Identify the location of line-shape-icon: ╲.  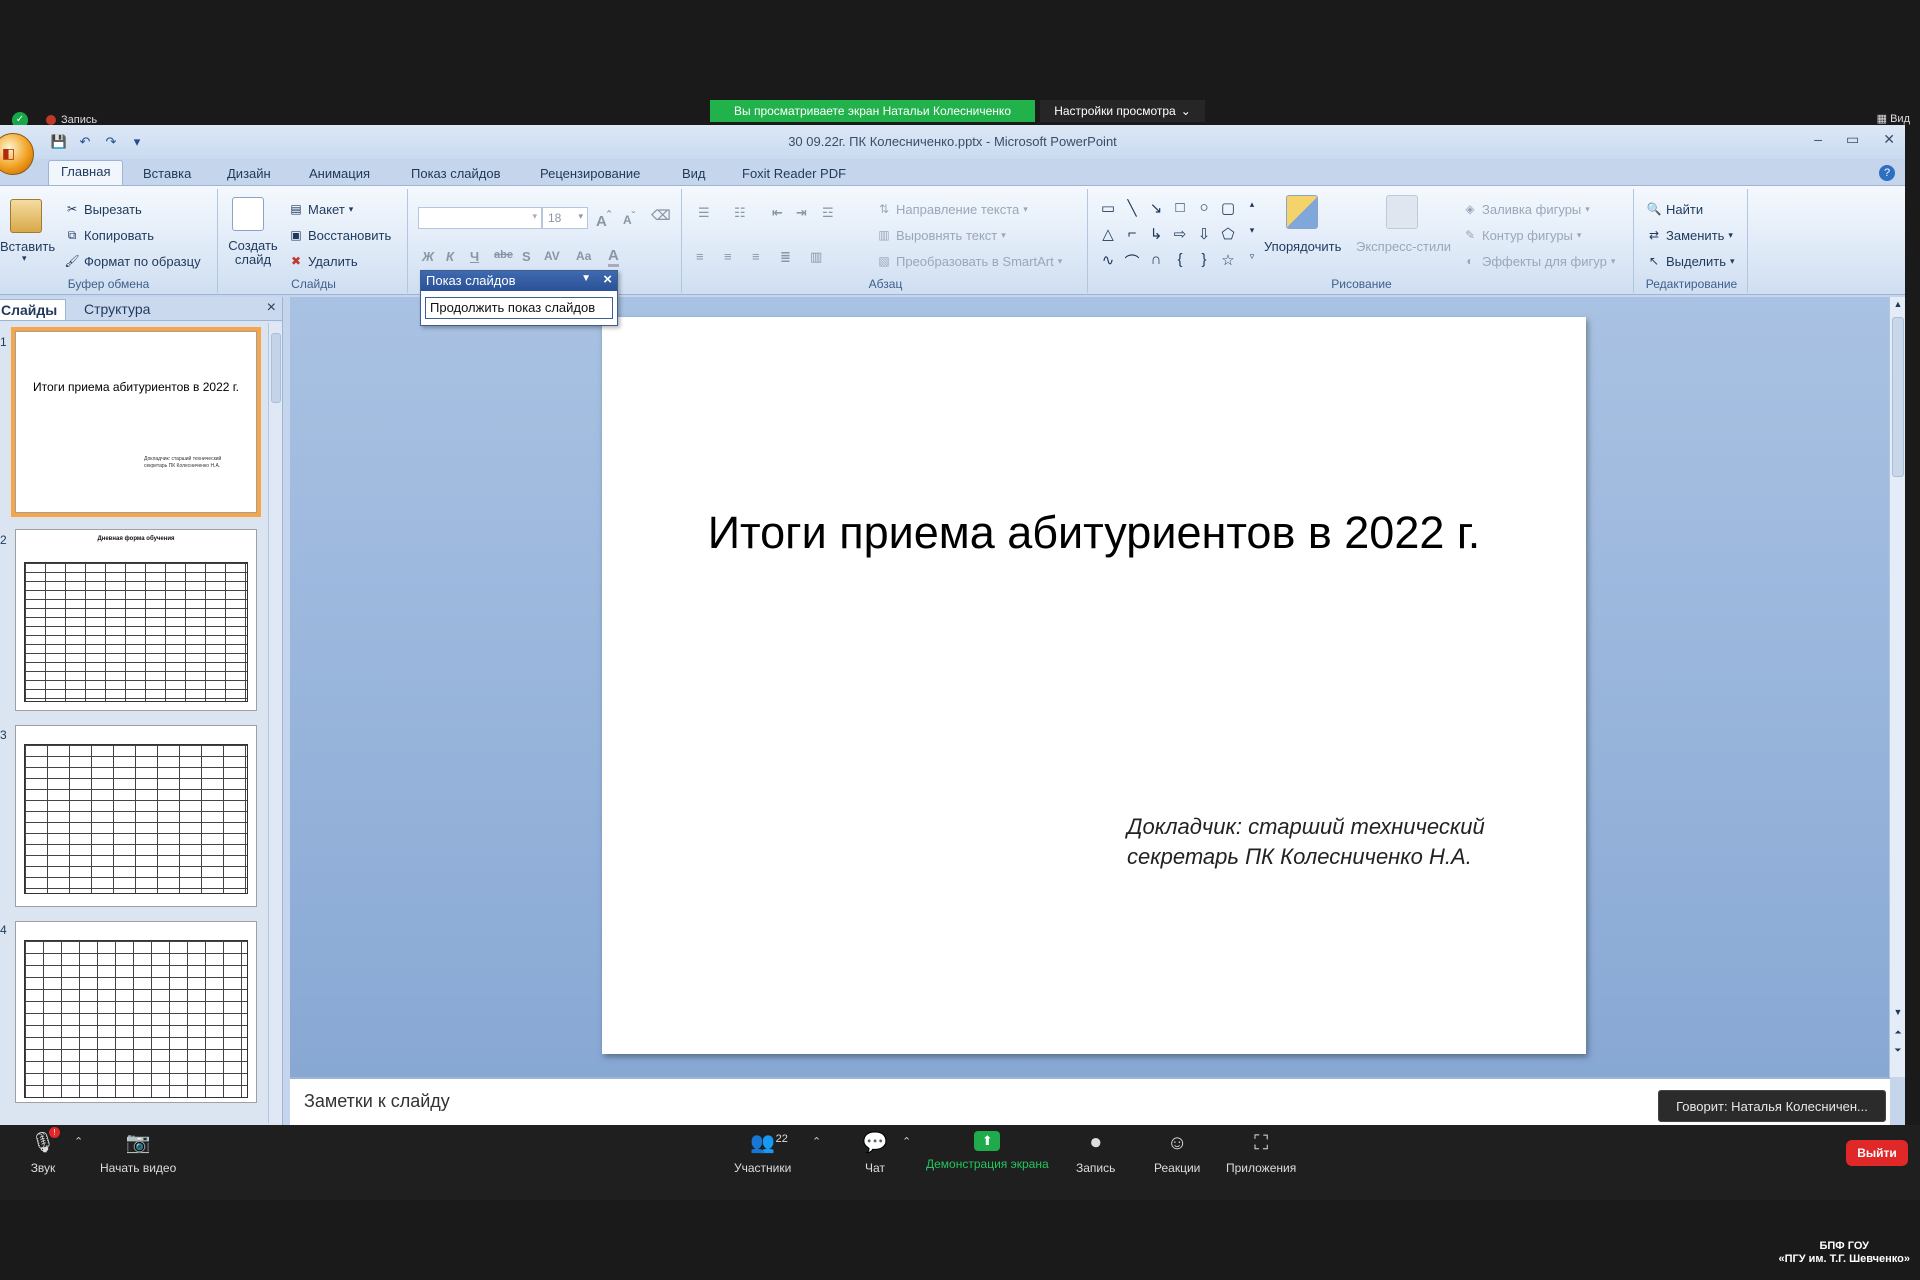
(1132, 212).